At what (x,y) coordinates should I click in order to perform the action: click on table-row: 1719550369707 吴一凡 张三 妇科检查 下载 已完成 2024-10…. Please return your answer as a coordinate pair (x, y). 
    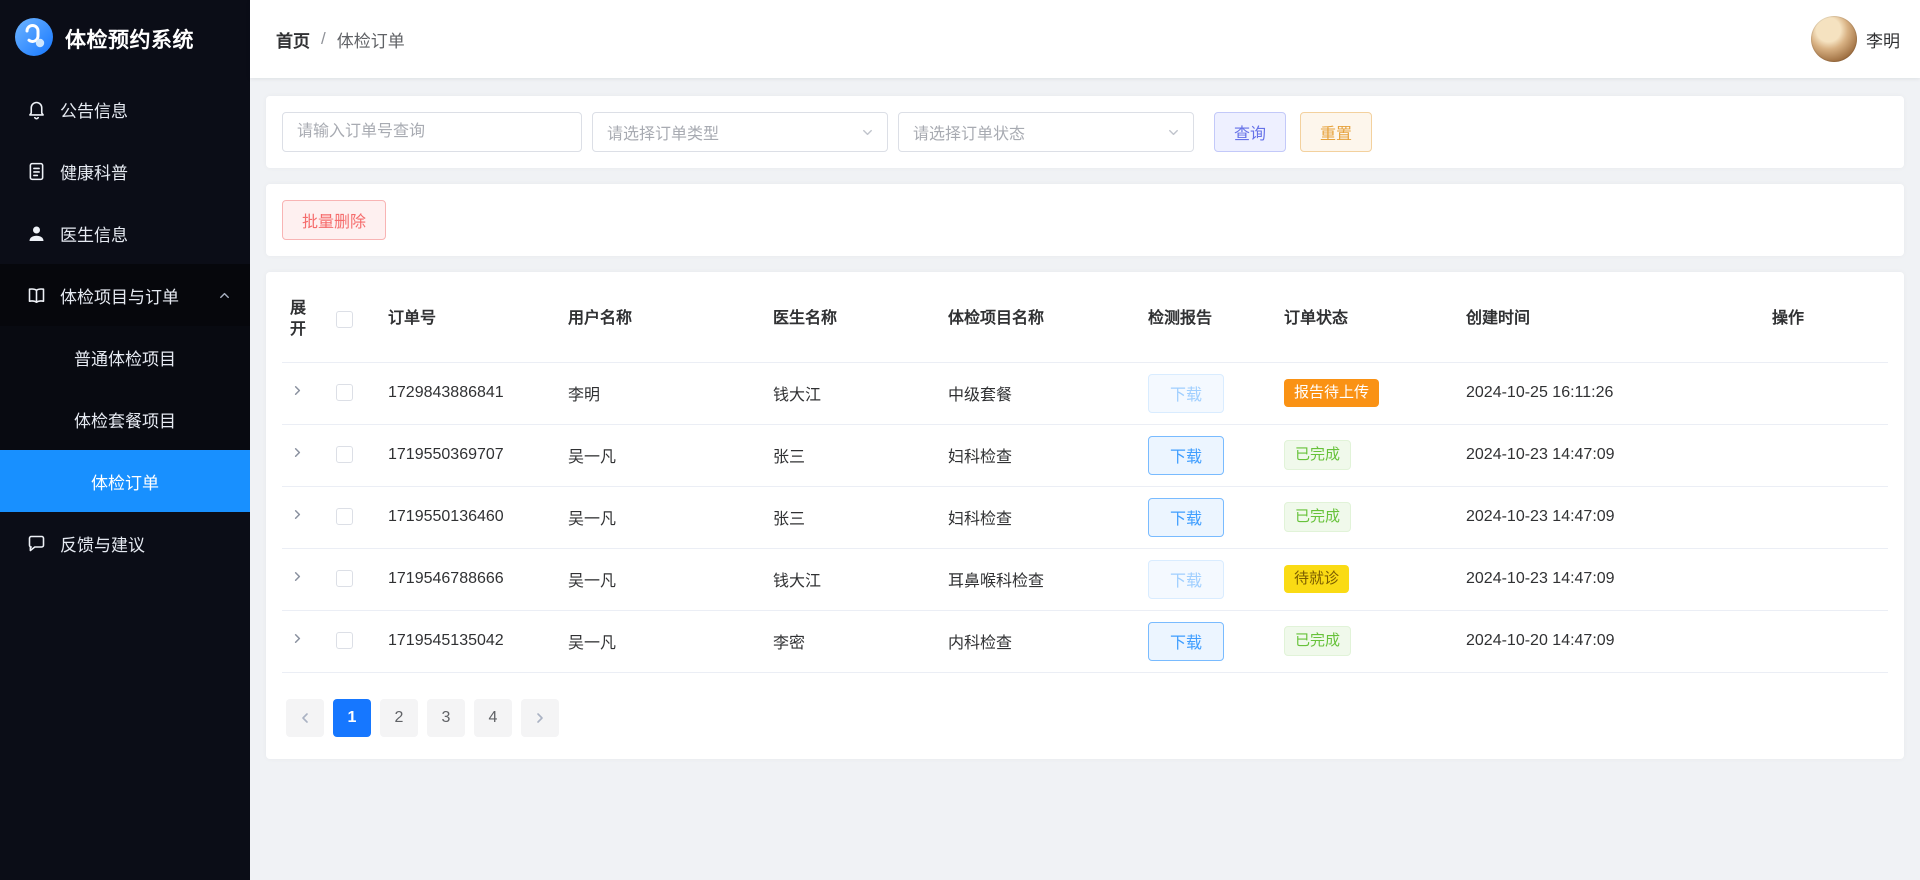
    Looking at the image, I should click on (1085, 455).